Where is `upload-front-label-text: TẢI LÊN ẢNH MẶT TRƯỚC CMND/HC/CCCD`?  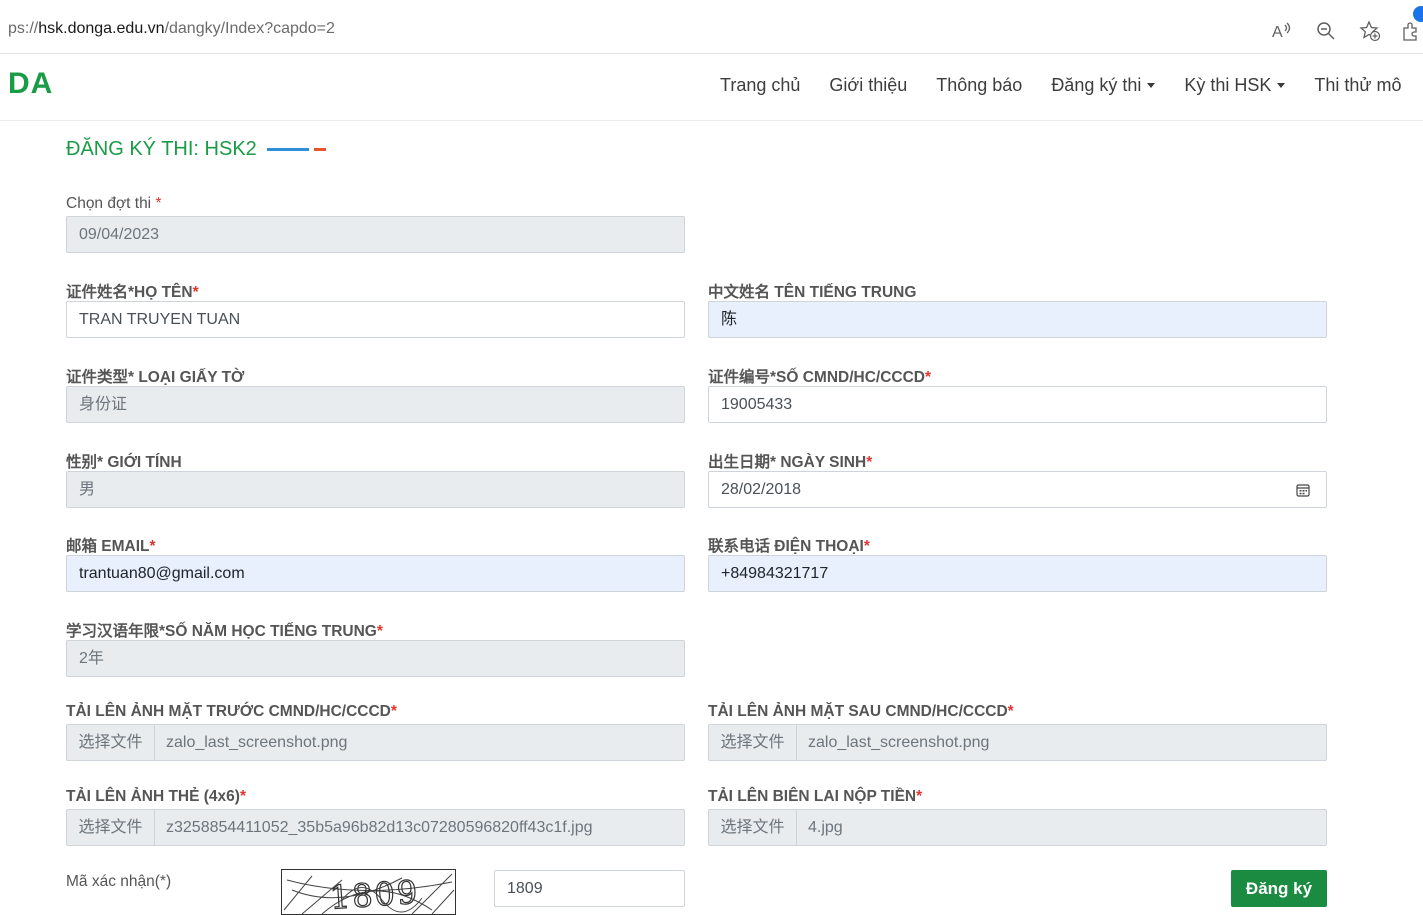
upload-front-label-text: TẢI LÊN ẢNH MẶT TRƯỚC CMND/HC/CCCD is located at coordinates (228, 711).